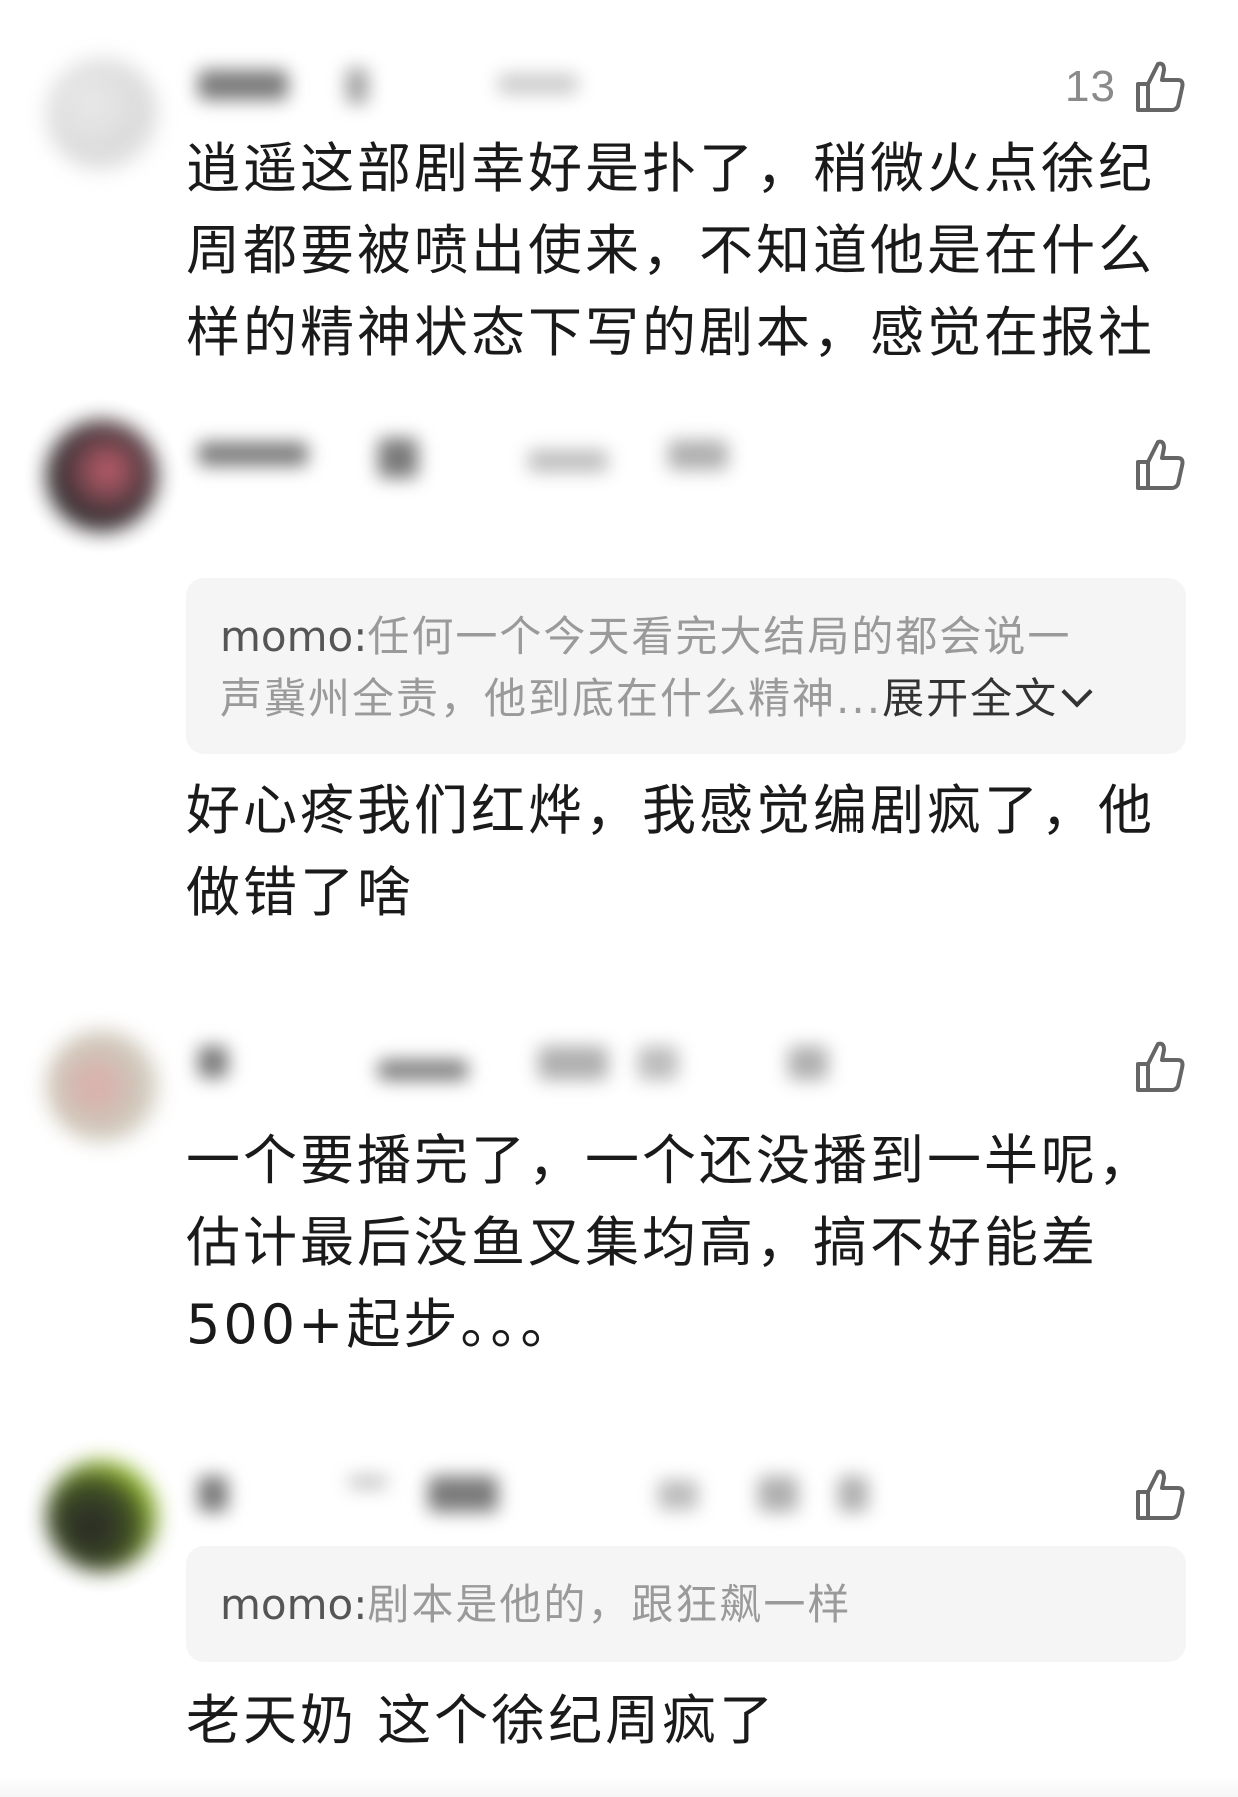 The height and width of the screenshot is (1797, 1238). I want to click on comment-text: 好心疼我们红烨，我感觉编剧疯了，他 做错了啥, so click(686, 852).